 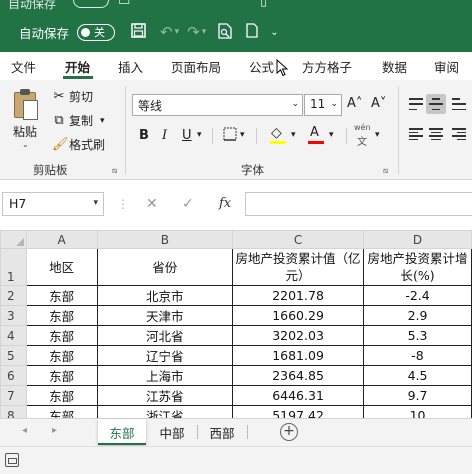 What do you see at coordinates (24, 430) in the screenshot?
I see `prev-sheet-icon: ◂` at bounding box center [24, 430].